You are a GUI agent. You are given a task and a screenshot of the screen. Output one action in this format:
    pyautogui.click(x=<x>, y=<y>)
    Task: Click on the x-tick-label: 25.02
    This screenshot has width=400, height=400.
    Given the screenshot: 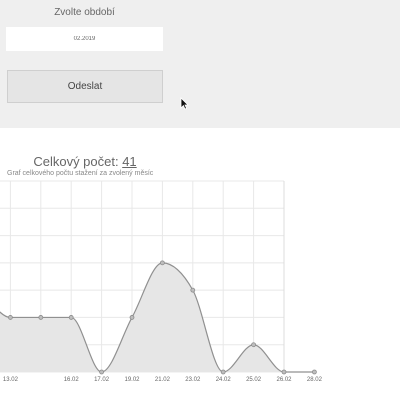 What is the action you would take?
    pyautogui.click(x=254, y=380)
    